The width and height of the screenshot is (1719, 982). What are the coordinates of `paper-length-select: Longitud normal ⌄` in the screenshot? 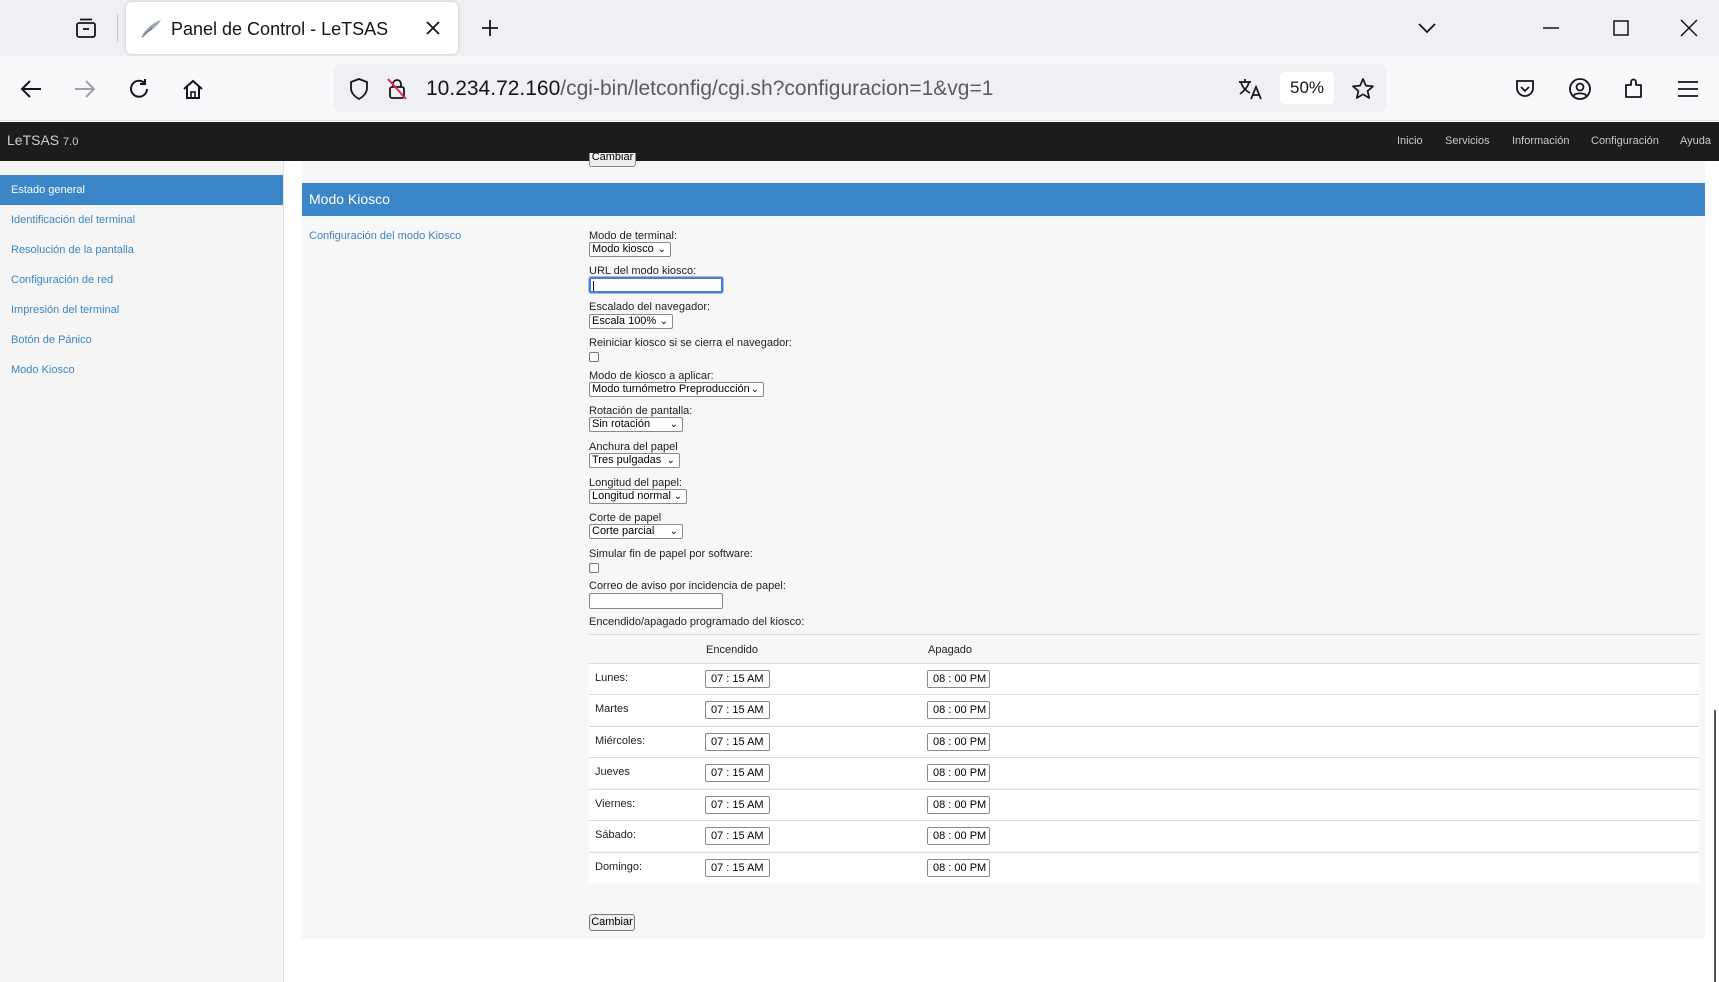 It's located at (638, 496).